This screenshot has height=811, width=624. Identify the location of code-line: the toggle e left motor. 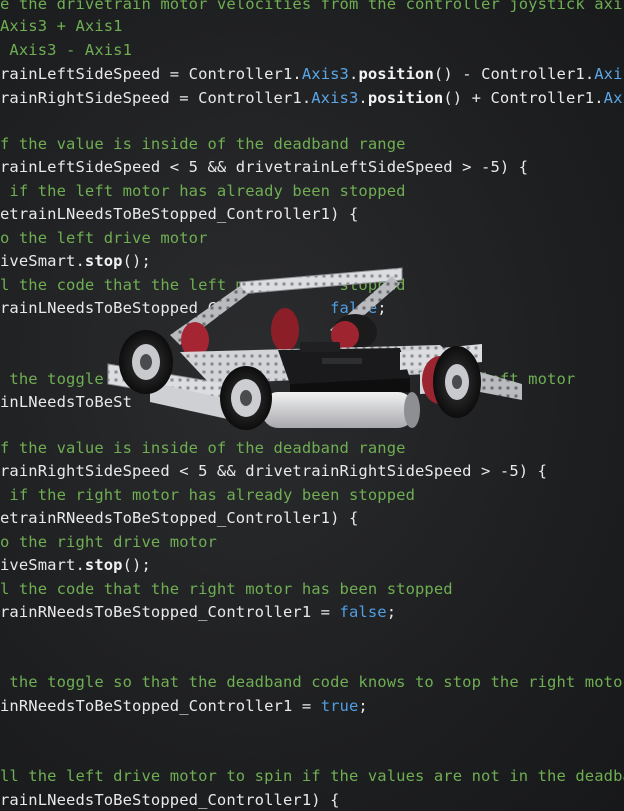
(287, 379).